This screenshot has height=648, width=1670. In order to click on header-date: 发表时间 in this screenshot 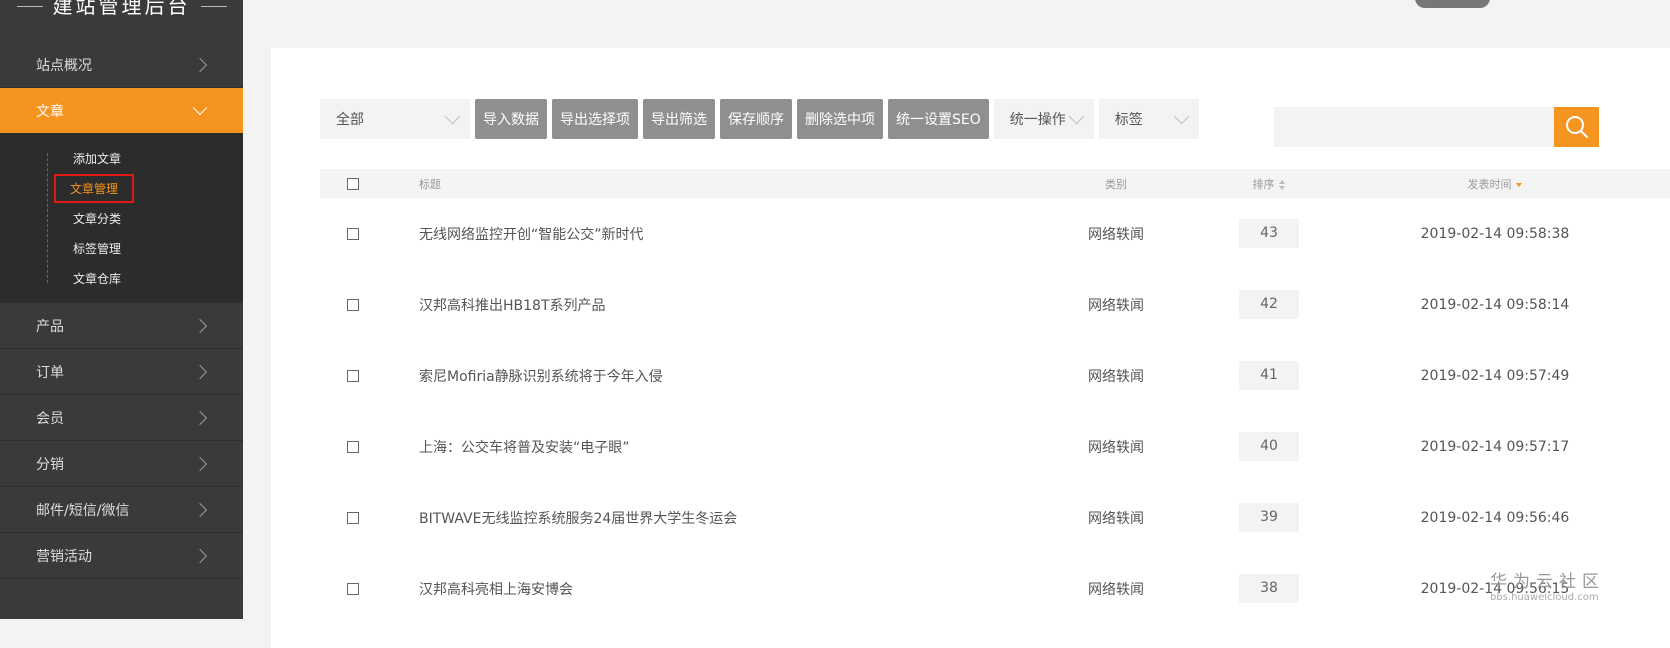, I will do `click(1495, 184)`.